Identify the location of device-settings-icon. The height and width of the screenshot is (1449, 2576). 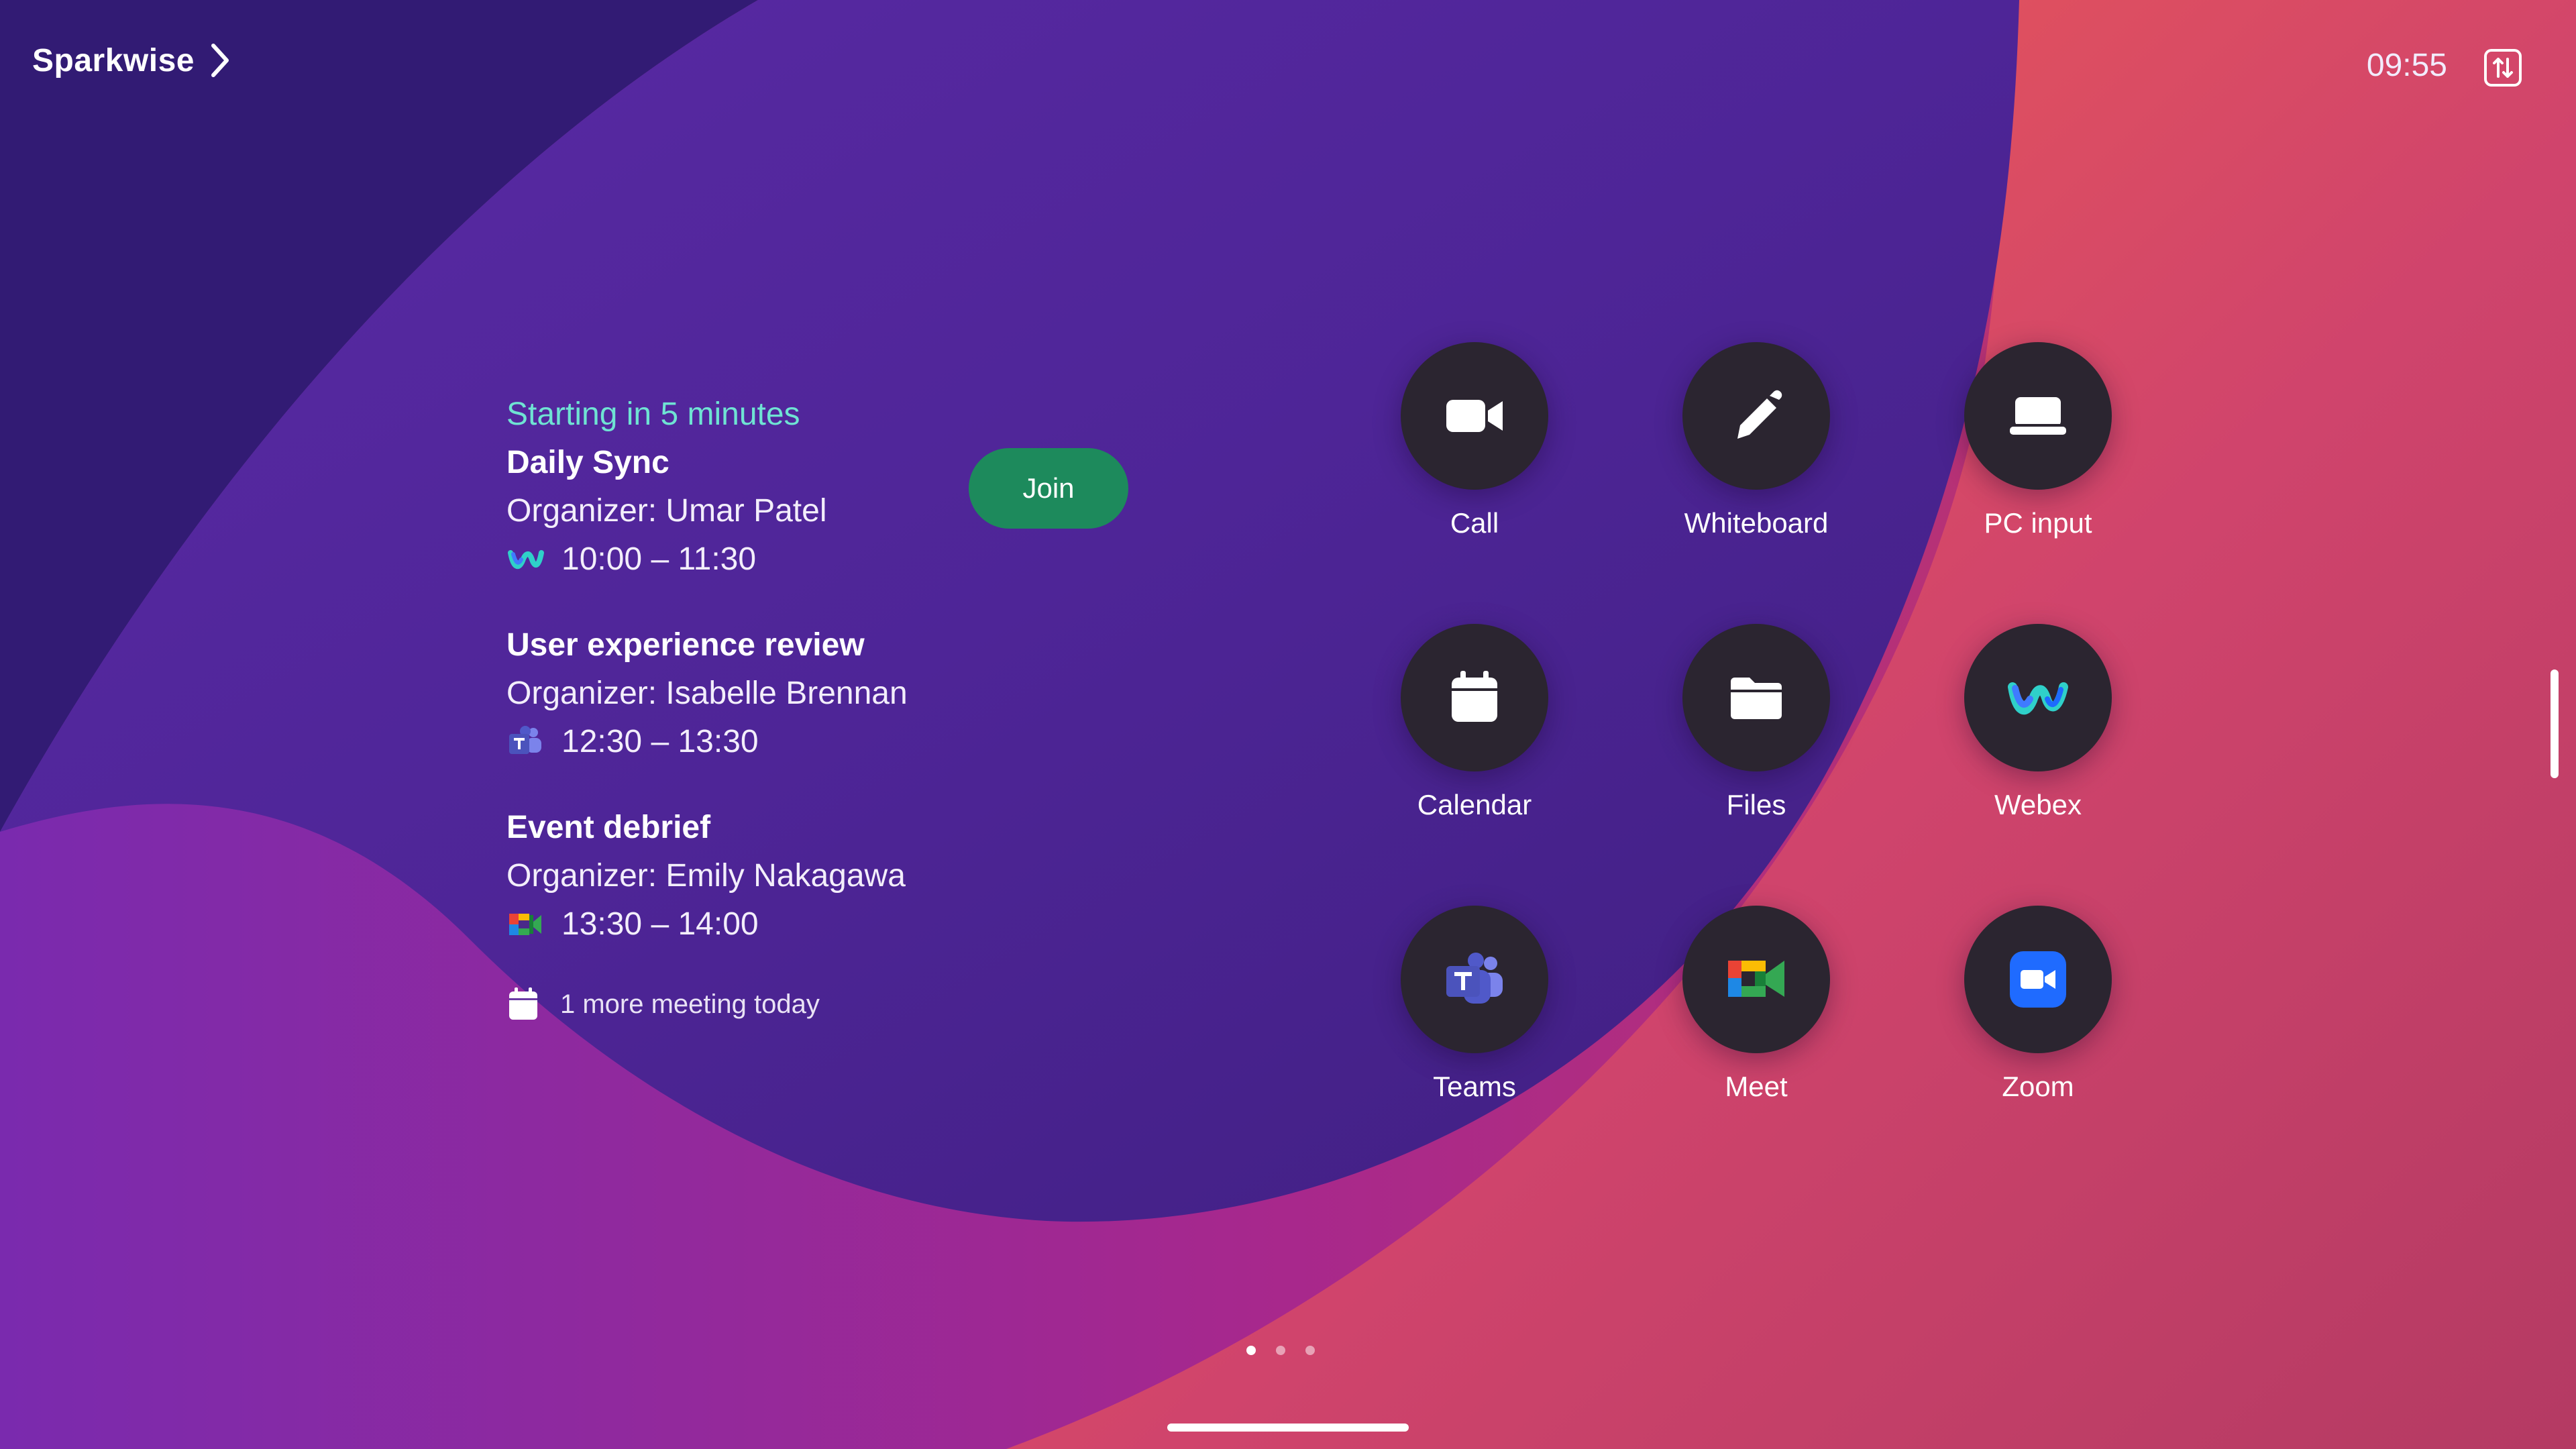
(2502, 67).